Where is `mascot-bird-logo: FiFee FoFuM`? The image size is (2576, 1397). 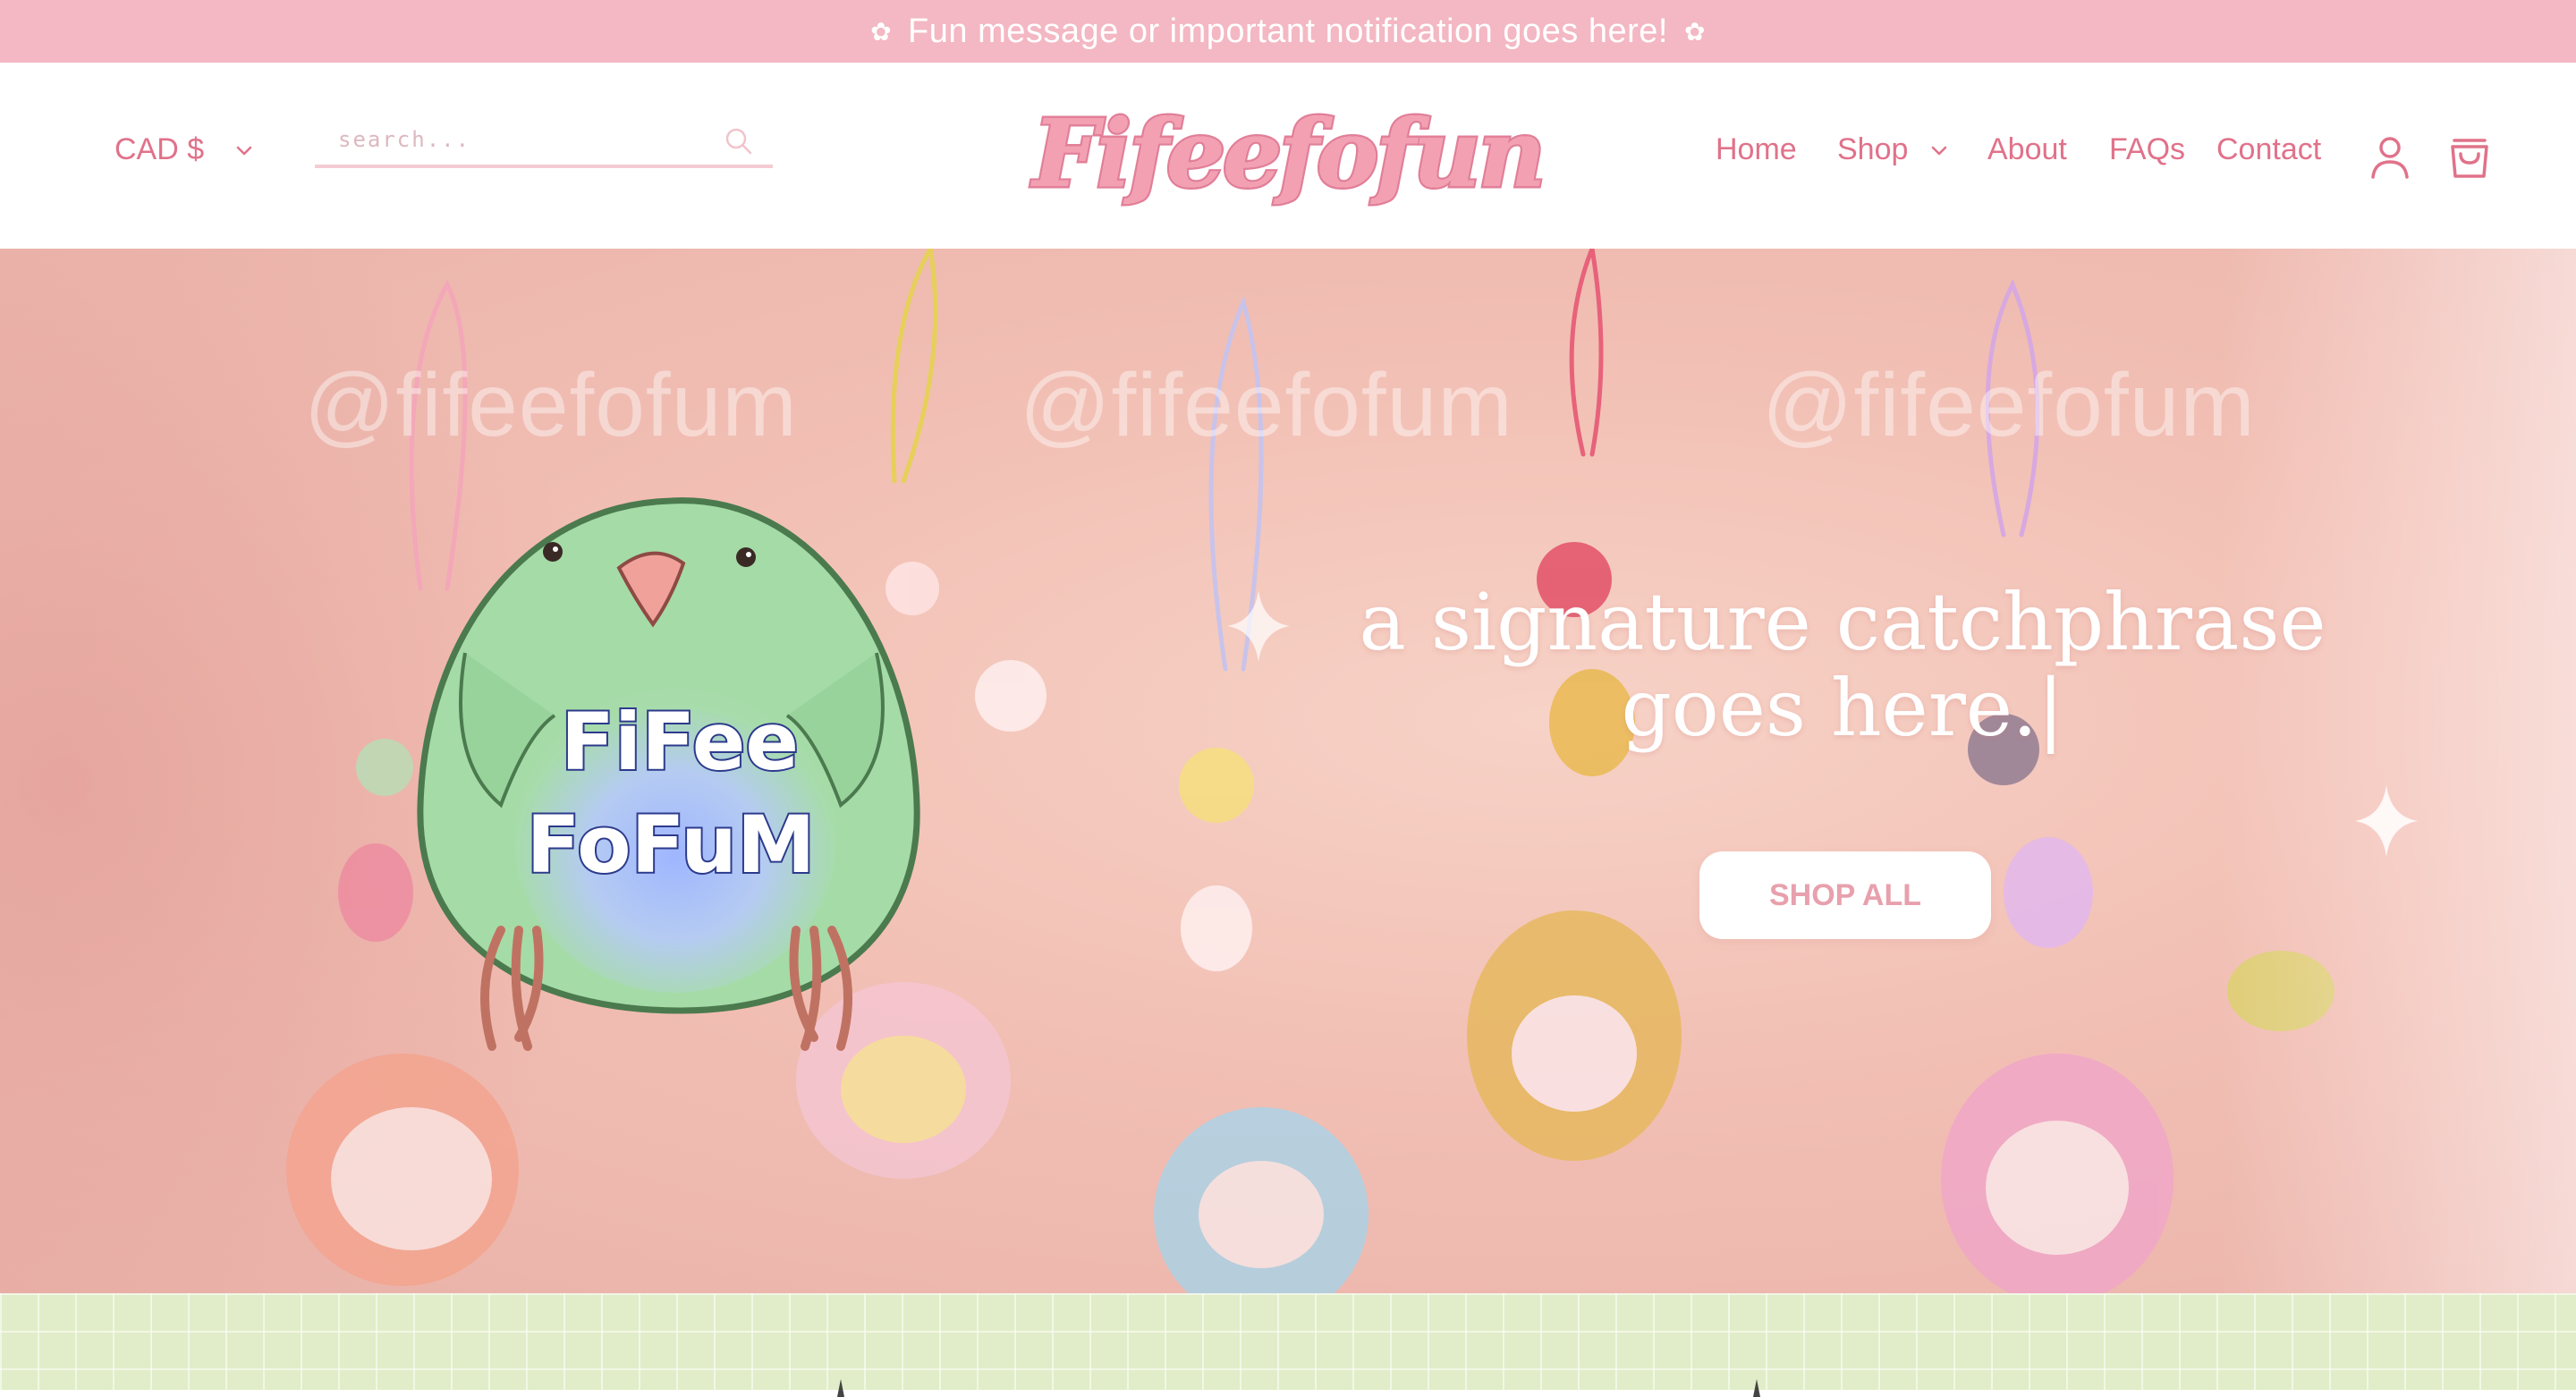 mascot-bird-logo: FiFee FoFuM is located at coordinates (668, 774).